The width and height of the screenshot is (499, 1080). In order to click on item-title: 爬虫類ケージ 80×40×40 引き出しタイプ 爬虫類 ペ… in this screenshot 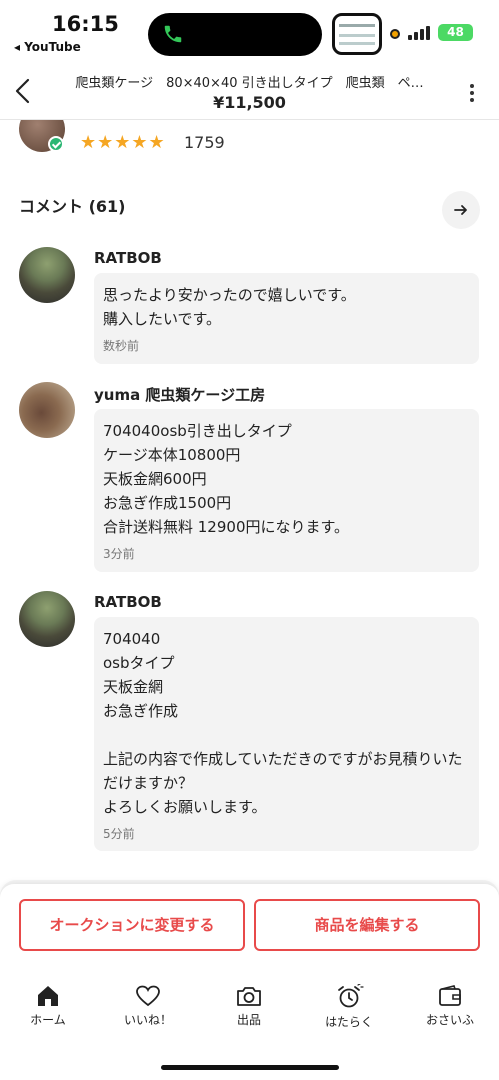, I will do `click(249, 83)`.